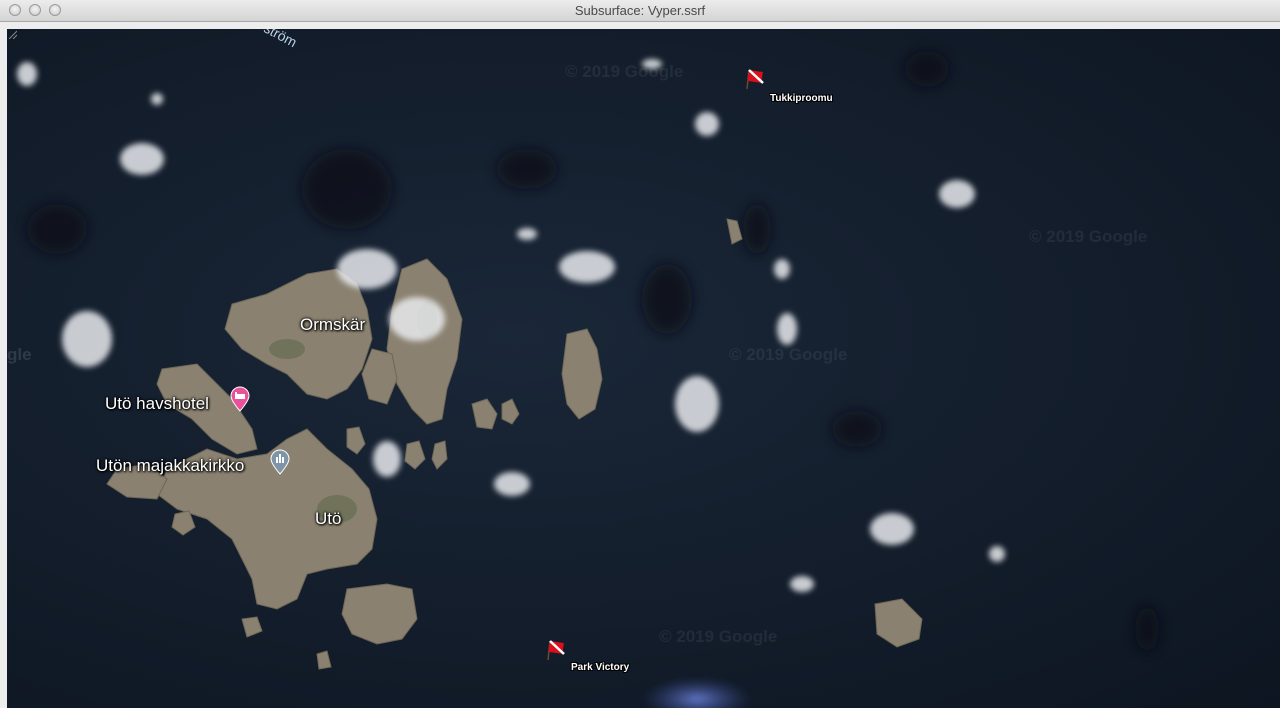 The width and height of the screenshot is (1280, 708). I want to click on hotel-pin-icon, so click(240, 399).